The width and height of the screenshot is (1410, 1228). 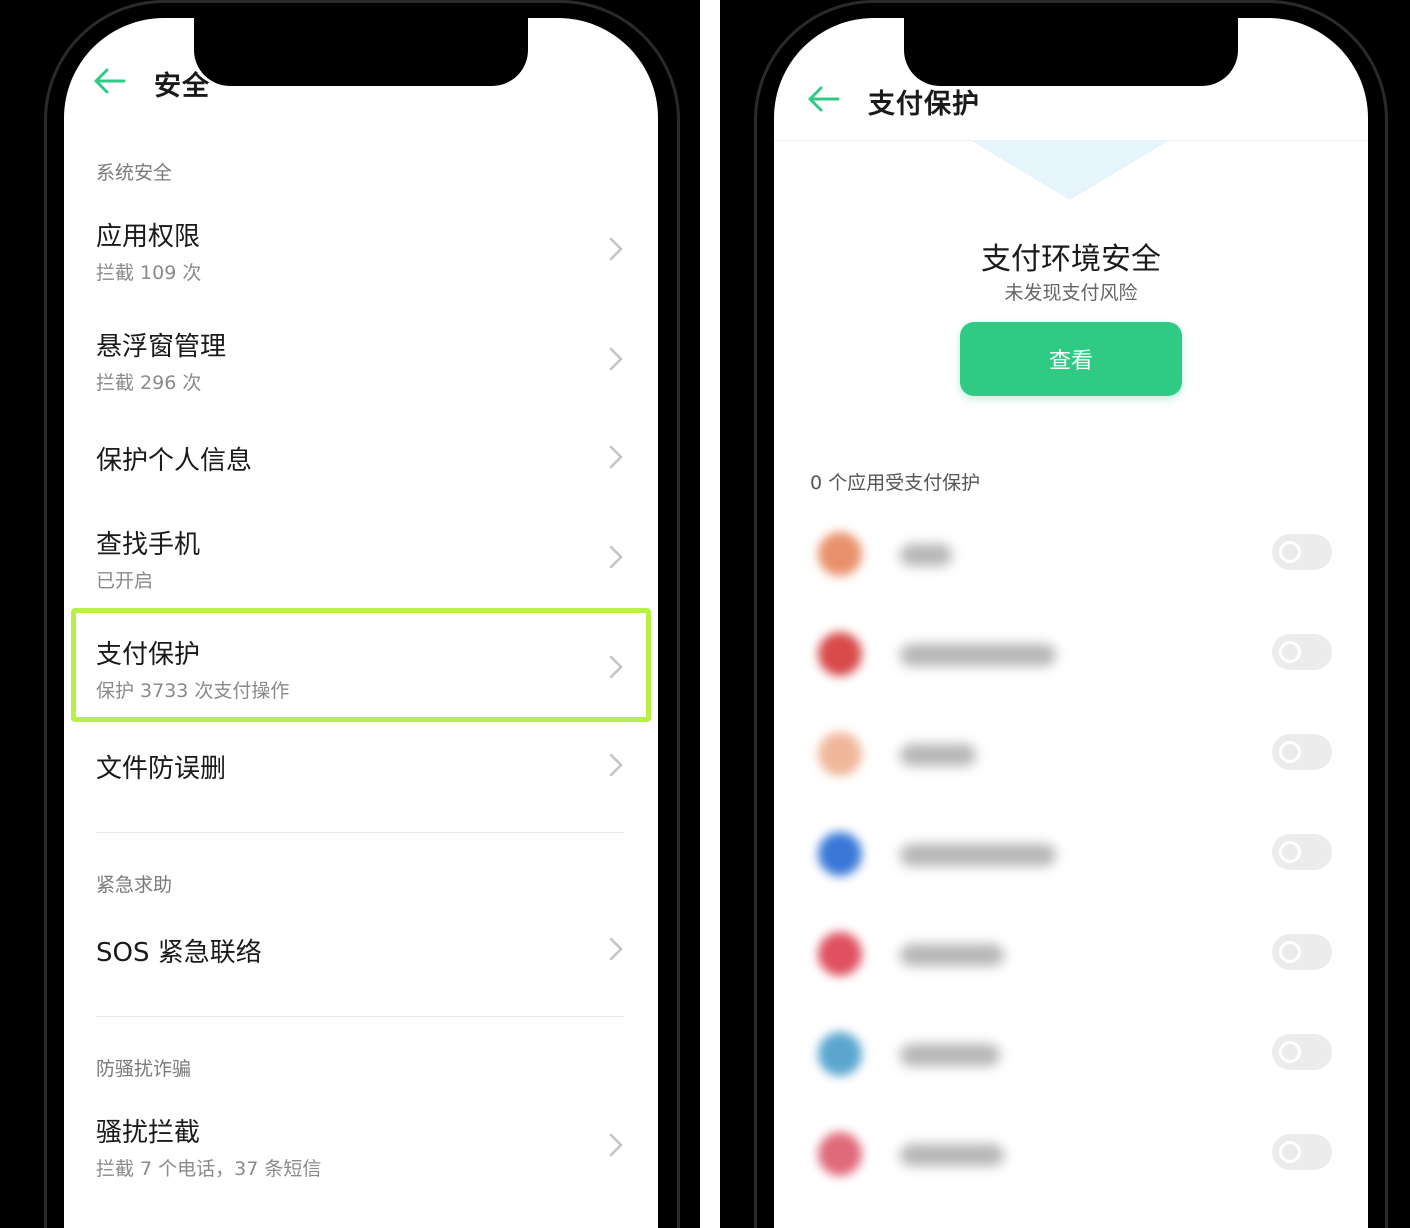 I want to click on item-title: 悬浮窗管理, so click(x=161, y=347).